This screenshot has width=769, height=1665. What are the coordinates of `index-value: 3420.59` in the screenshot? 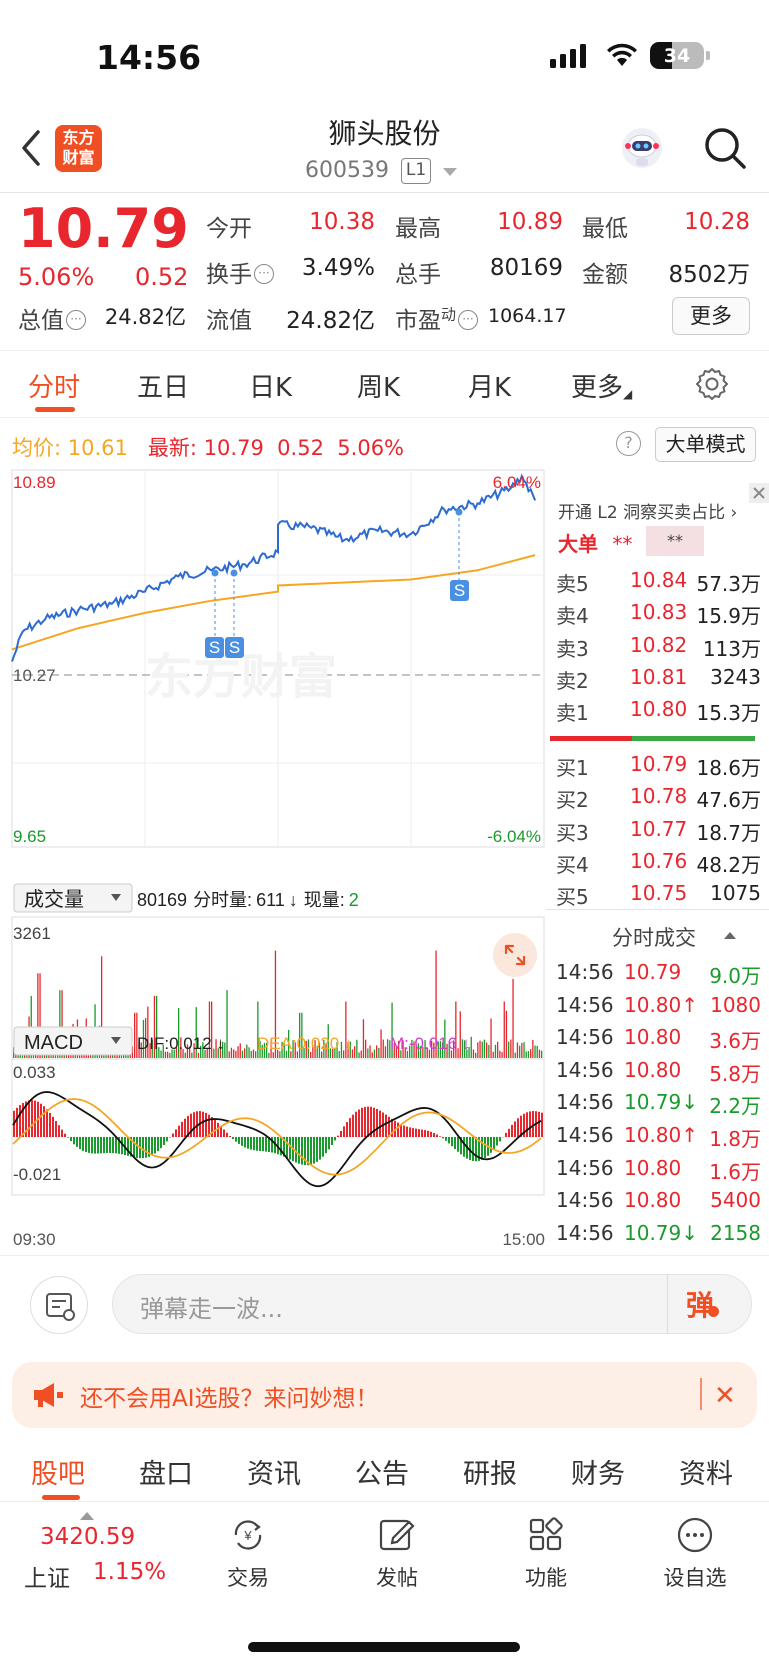 It's located at (87, 1537).